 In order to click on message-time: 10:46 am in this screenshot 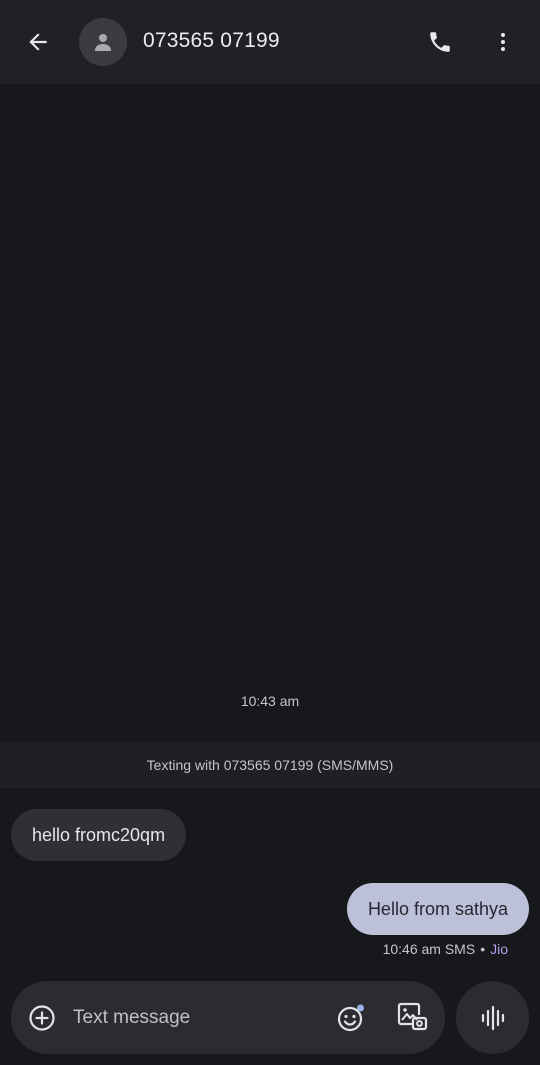, I will do `click(411, 949)`.